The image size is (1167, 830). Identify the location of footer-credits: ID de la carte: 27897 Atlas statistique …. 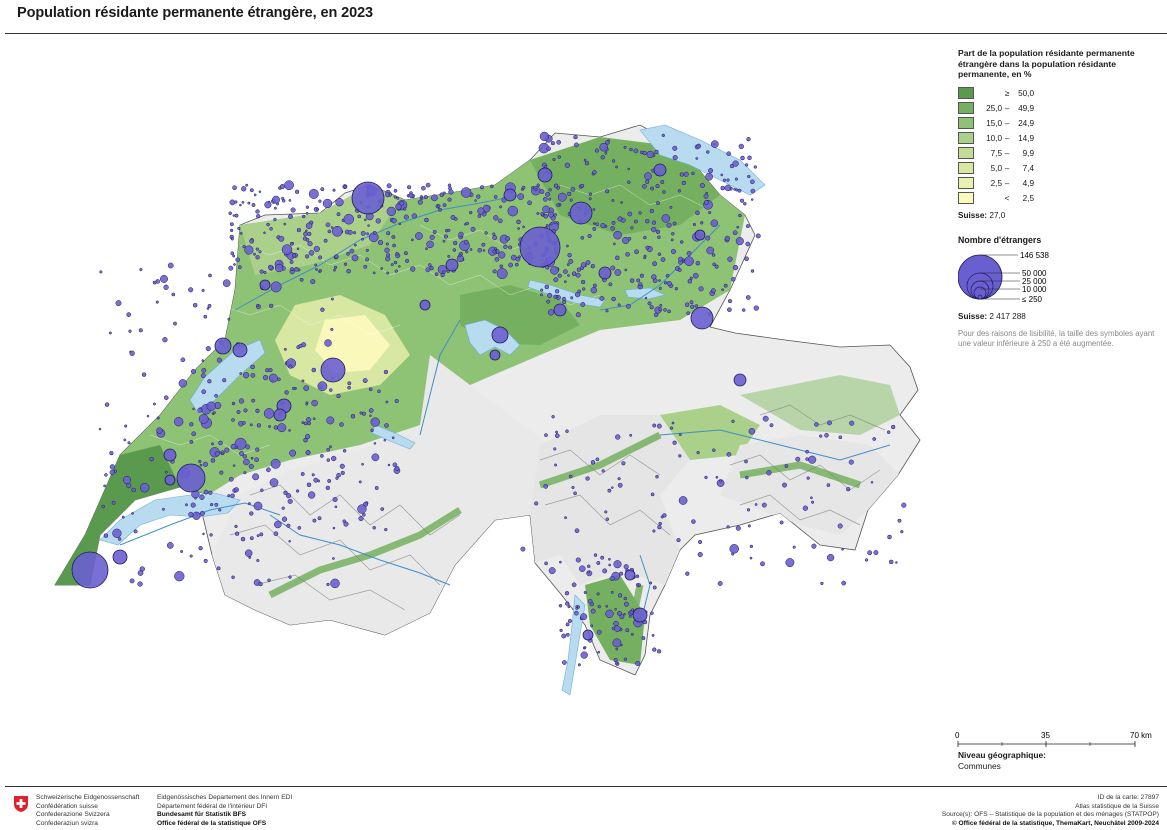
(1050, 811).